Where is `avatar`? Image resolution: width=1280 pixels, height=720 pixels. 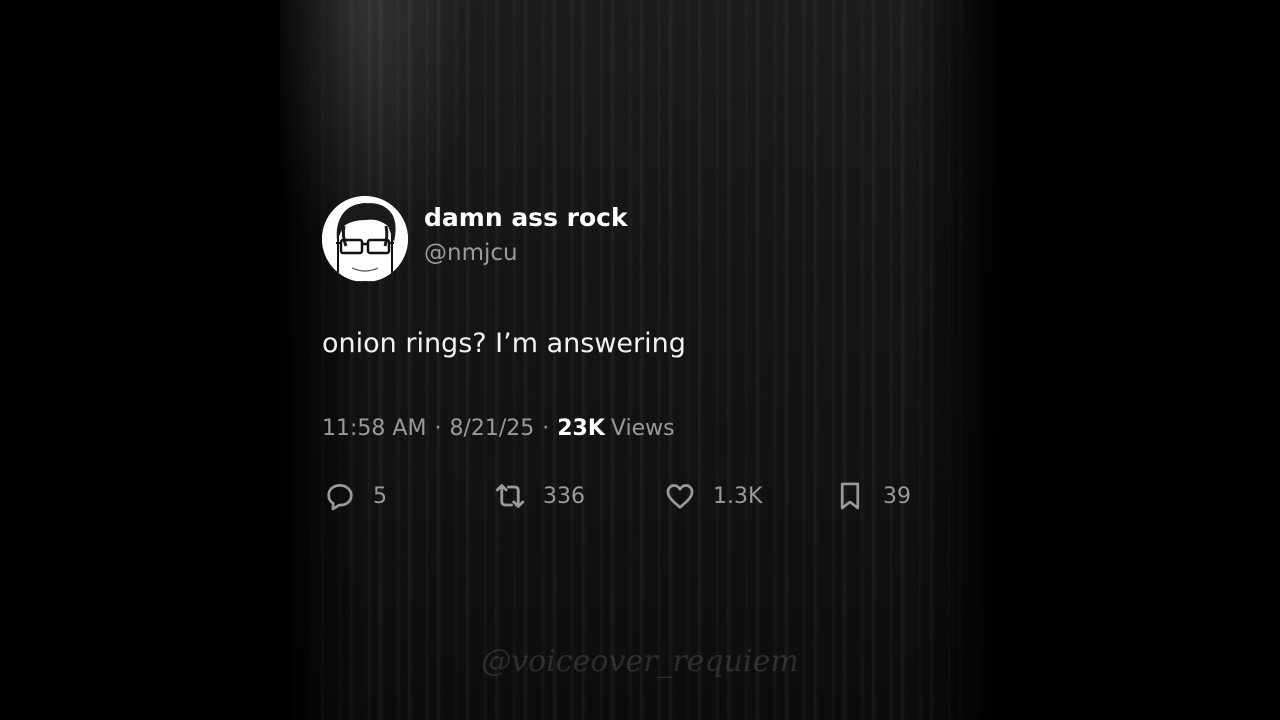 avatar is located at coordinates (365, 239).